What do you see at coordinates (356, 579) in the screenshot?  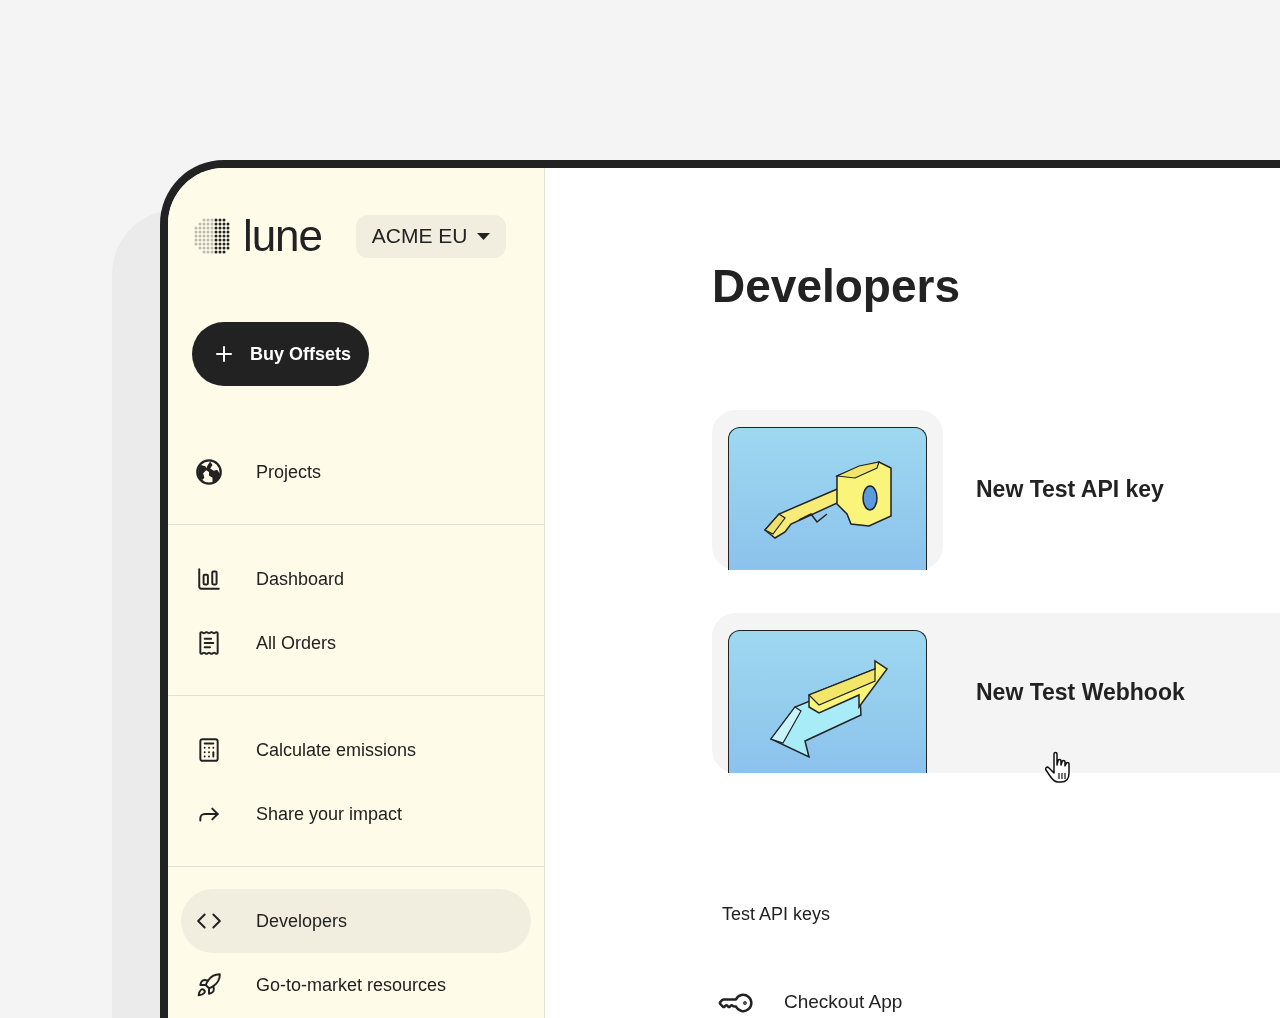 I see `nav-item: Dashboard` at bounding box center [356, 579].